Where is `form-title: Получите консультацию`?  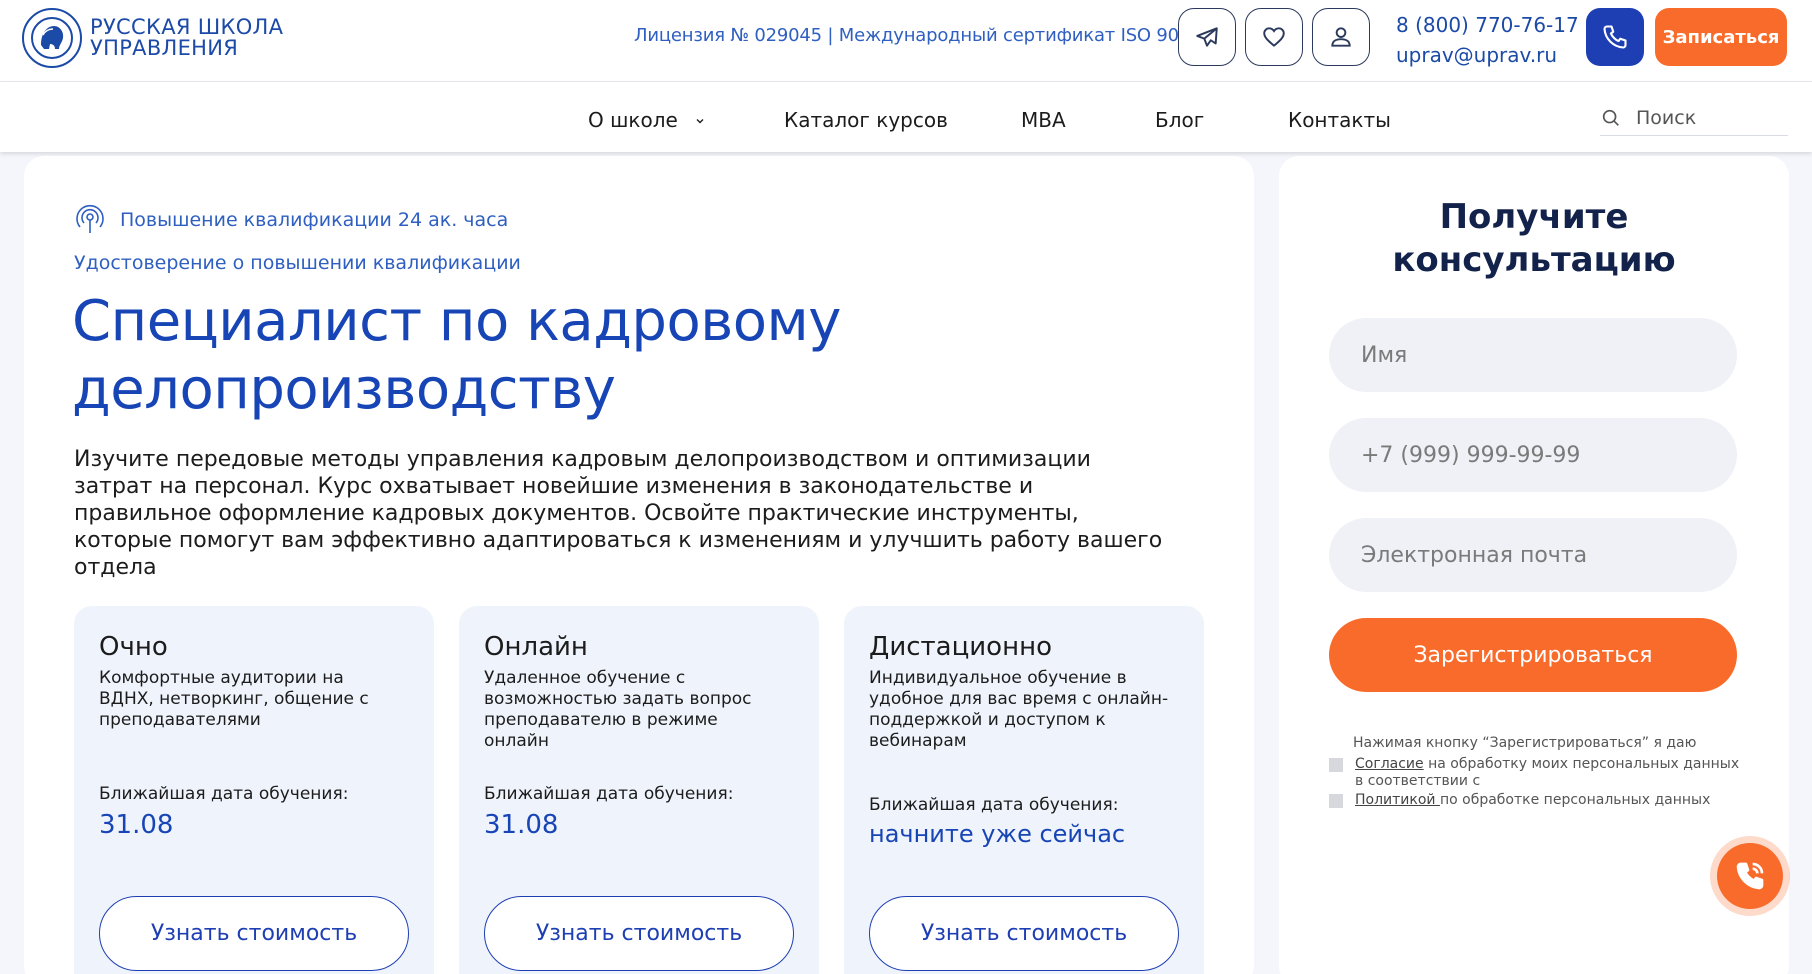 form-title: Получите консультацию is located at coordinates (1534, 239).